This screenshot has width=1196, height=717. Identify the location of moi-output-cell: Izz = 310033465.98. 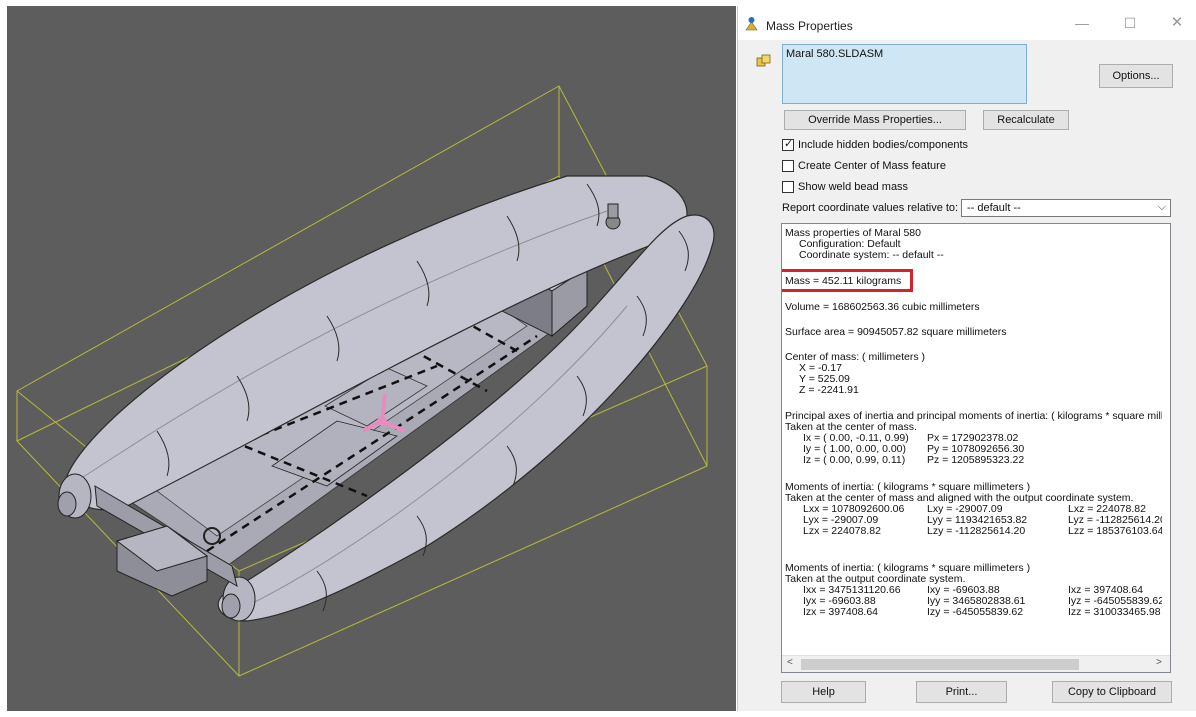
(1114, 612).